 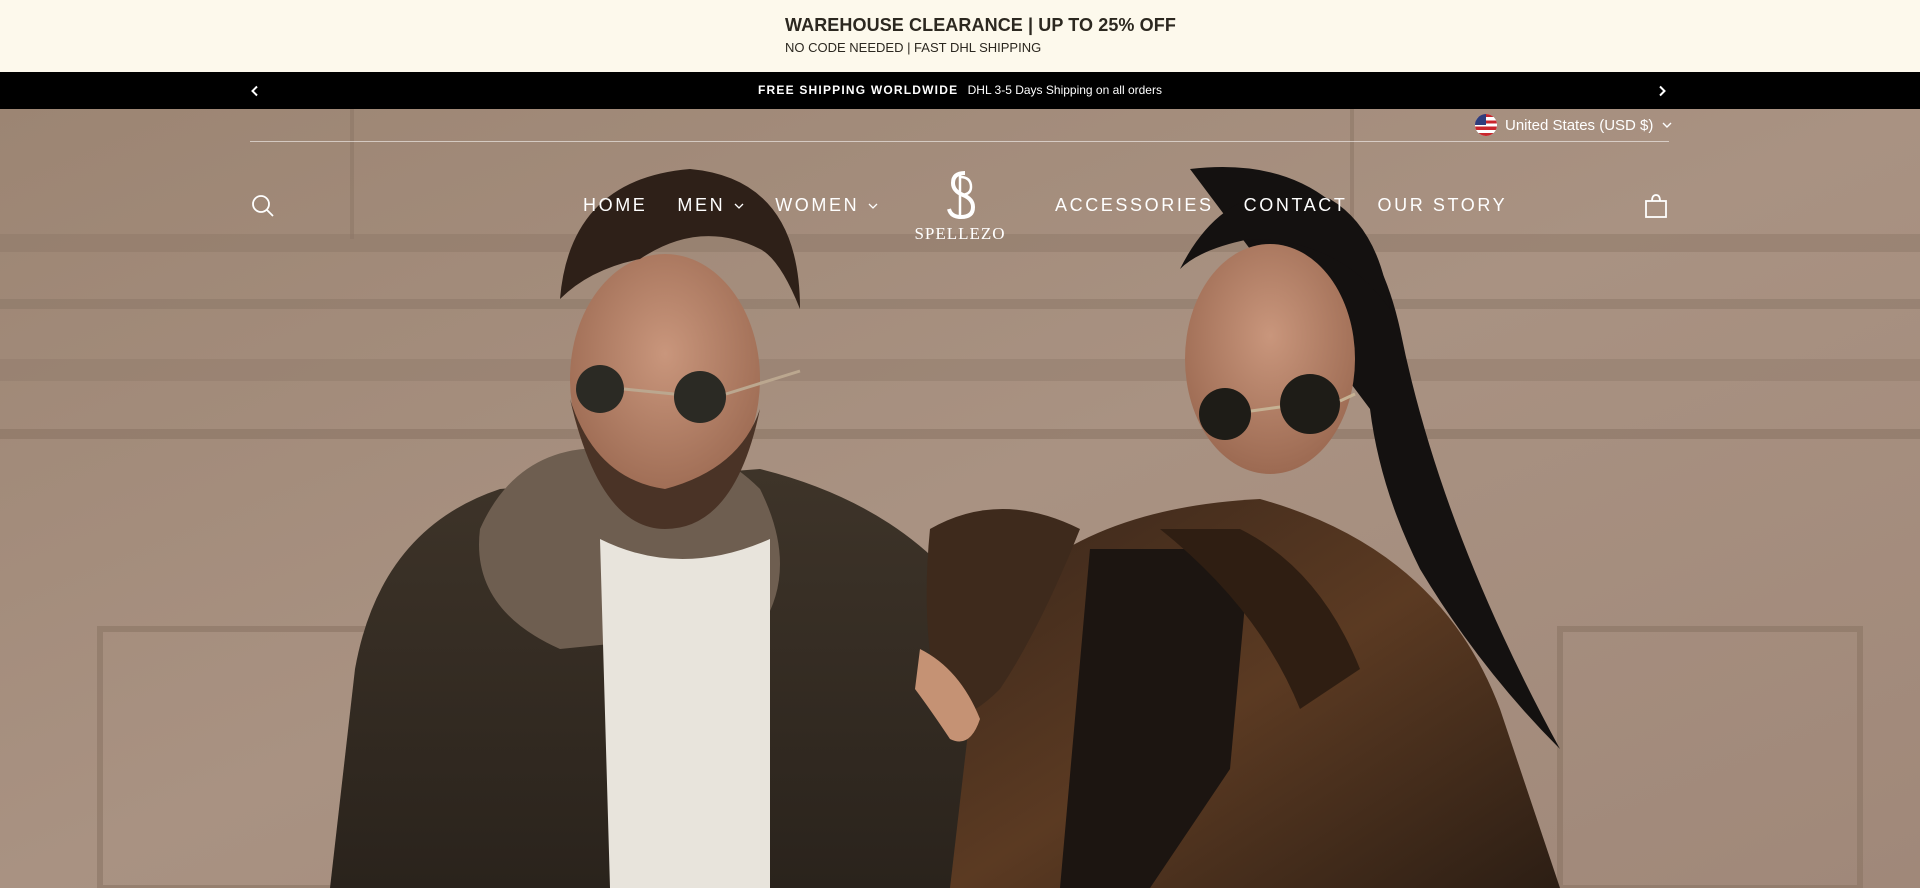 I want to click on logo-wordmark: SPELLEZO, so click(x=960, y=233).